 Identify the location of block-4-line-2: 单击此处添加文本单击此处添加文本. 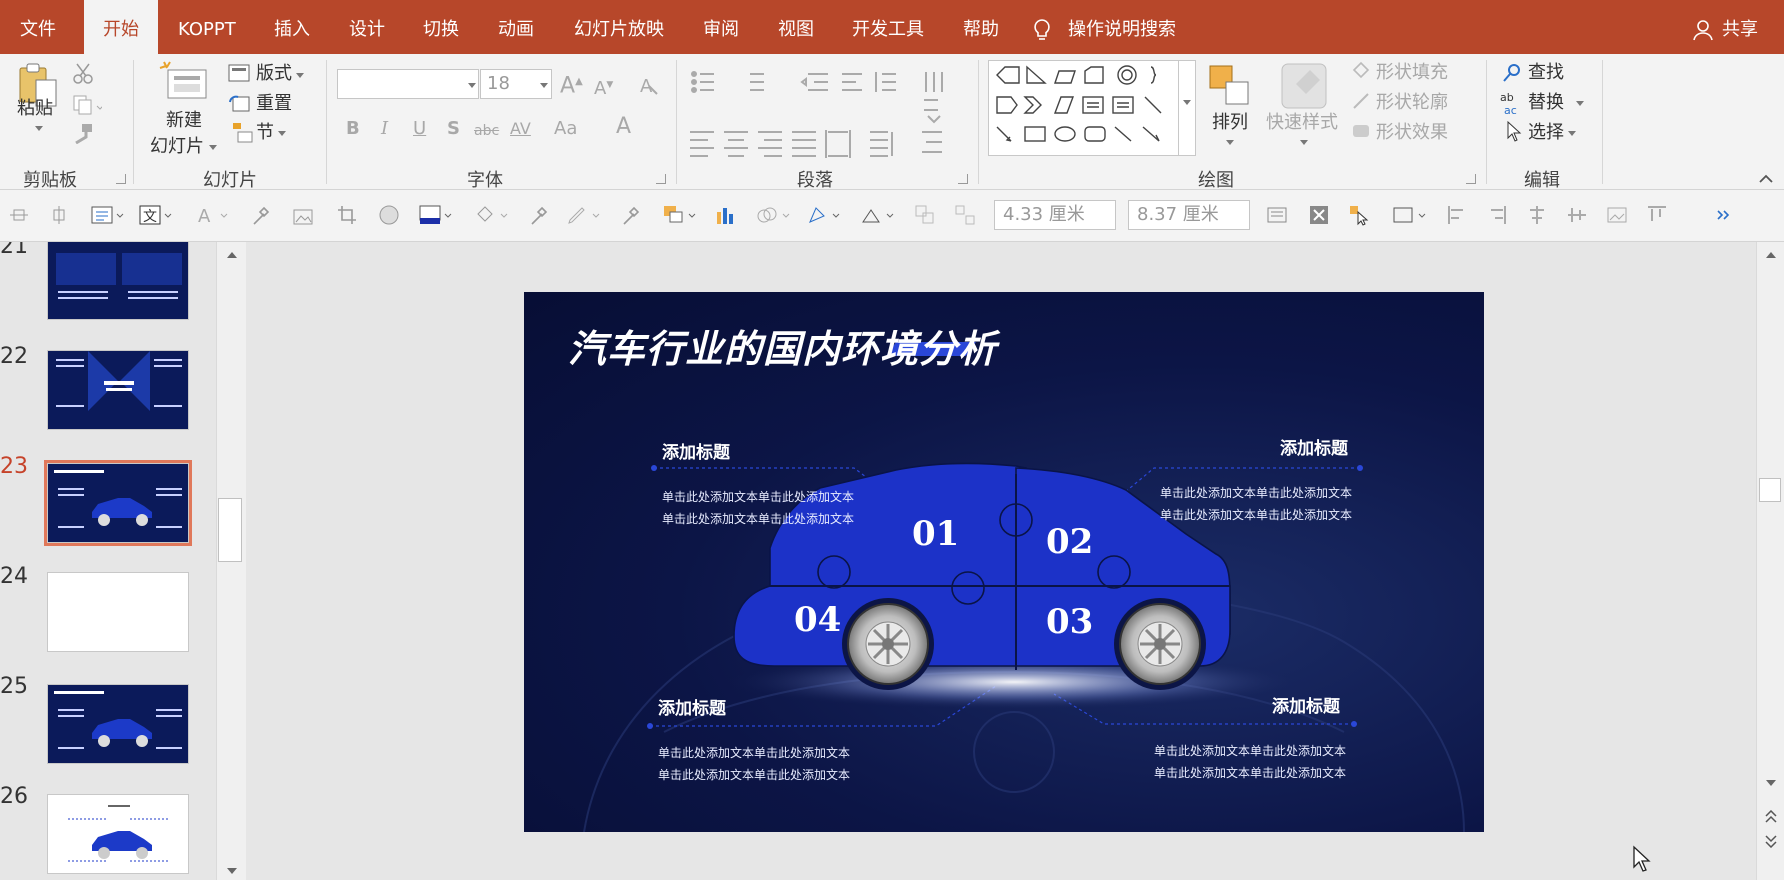
(1250, 773).